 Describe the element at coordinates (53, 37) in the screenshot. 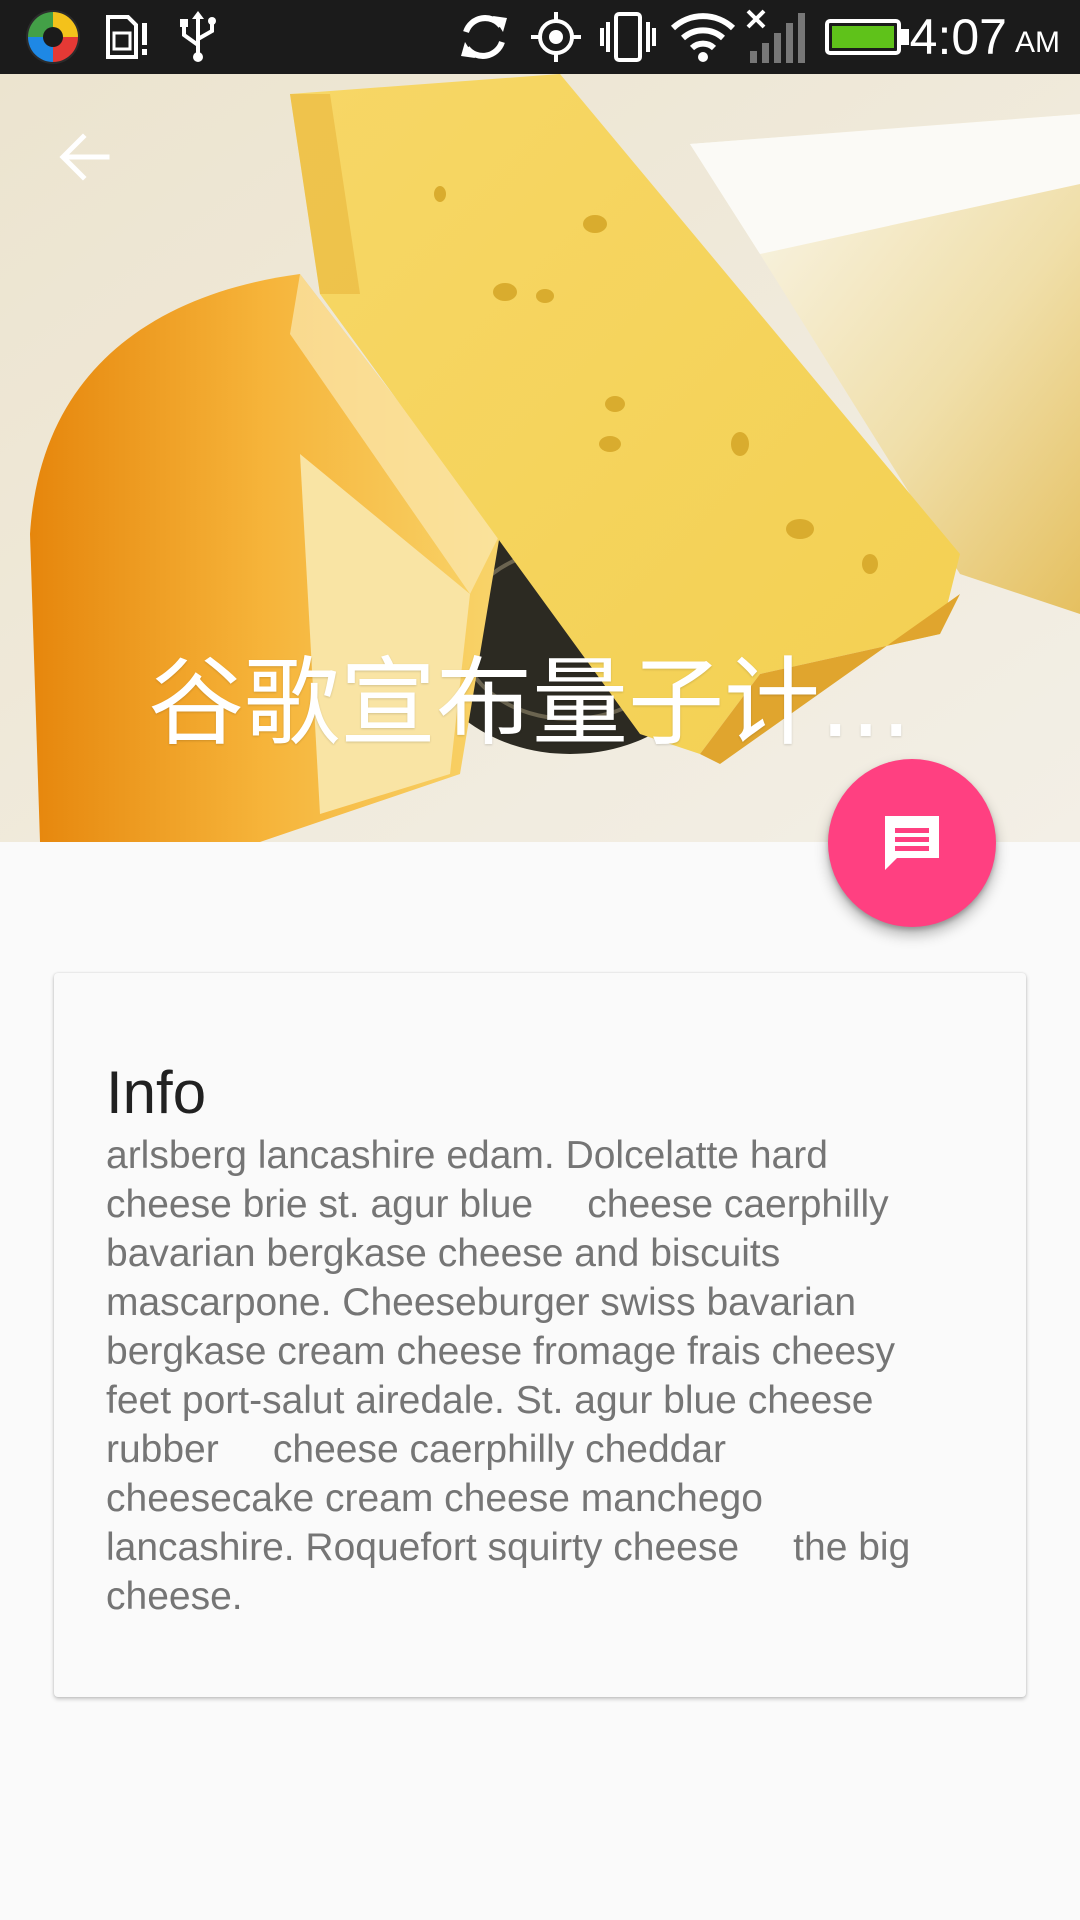

I see `app-logo-icon` at that location.